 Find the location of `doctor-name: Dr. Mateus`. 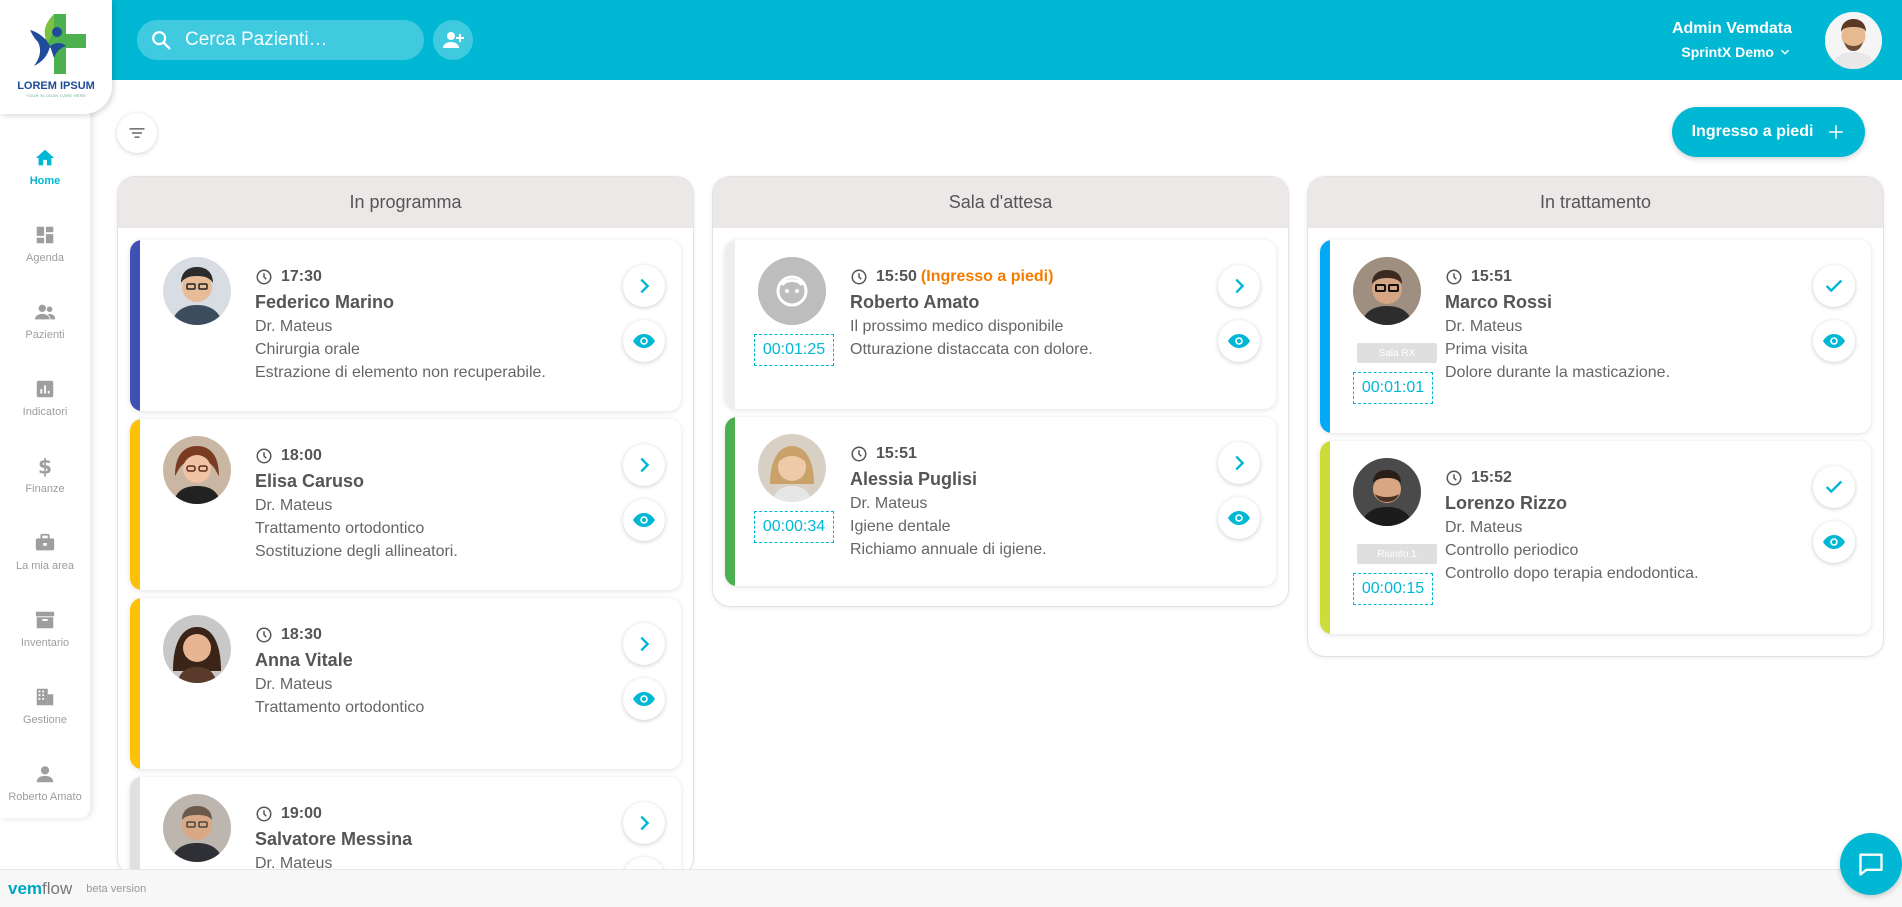

doctor-name: Dr. Mateus is located at coordinates (1484, 326).